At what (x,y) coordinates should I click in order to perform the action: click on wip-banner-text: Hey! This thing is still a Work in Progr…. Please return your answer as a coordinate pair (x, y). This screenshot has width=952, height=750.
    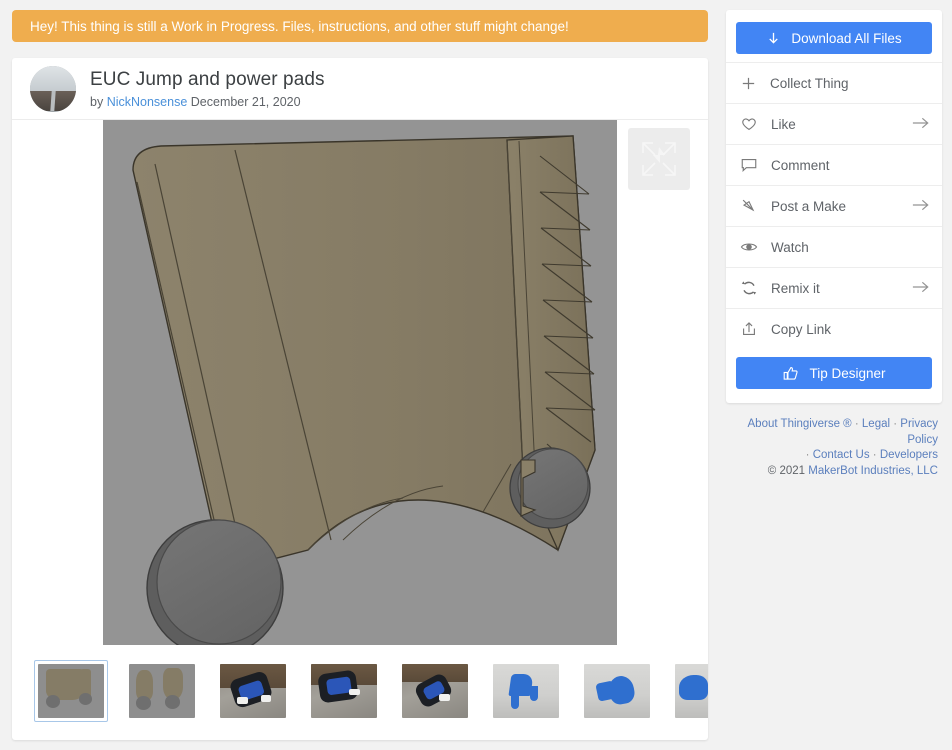
    Looking at the image, I should click on (299, 26).